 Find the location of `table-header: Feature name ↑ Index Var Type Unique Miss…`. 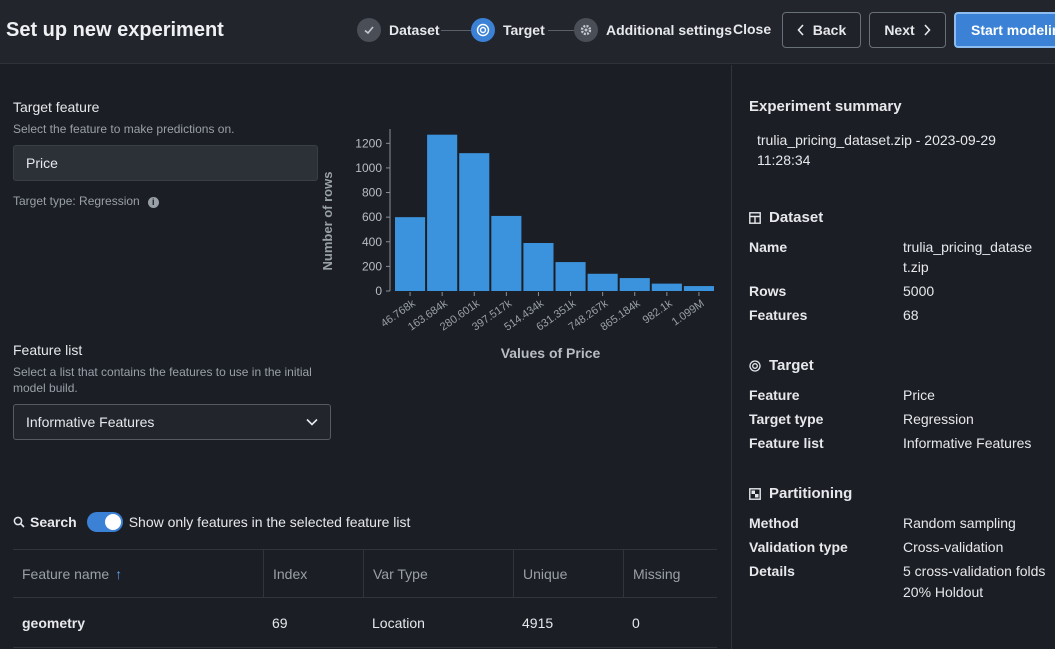

table-header: Feature name ↑ Index Var Type Unique Miss… is located at coordinates (365, 573).